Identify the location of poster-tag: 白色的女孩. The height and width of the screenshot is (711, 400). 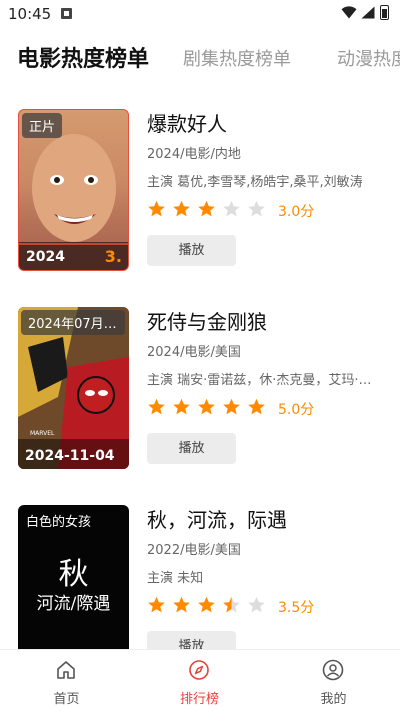
(59, 522).